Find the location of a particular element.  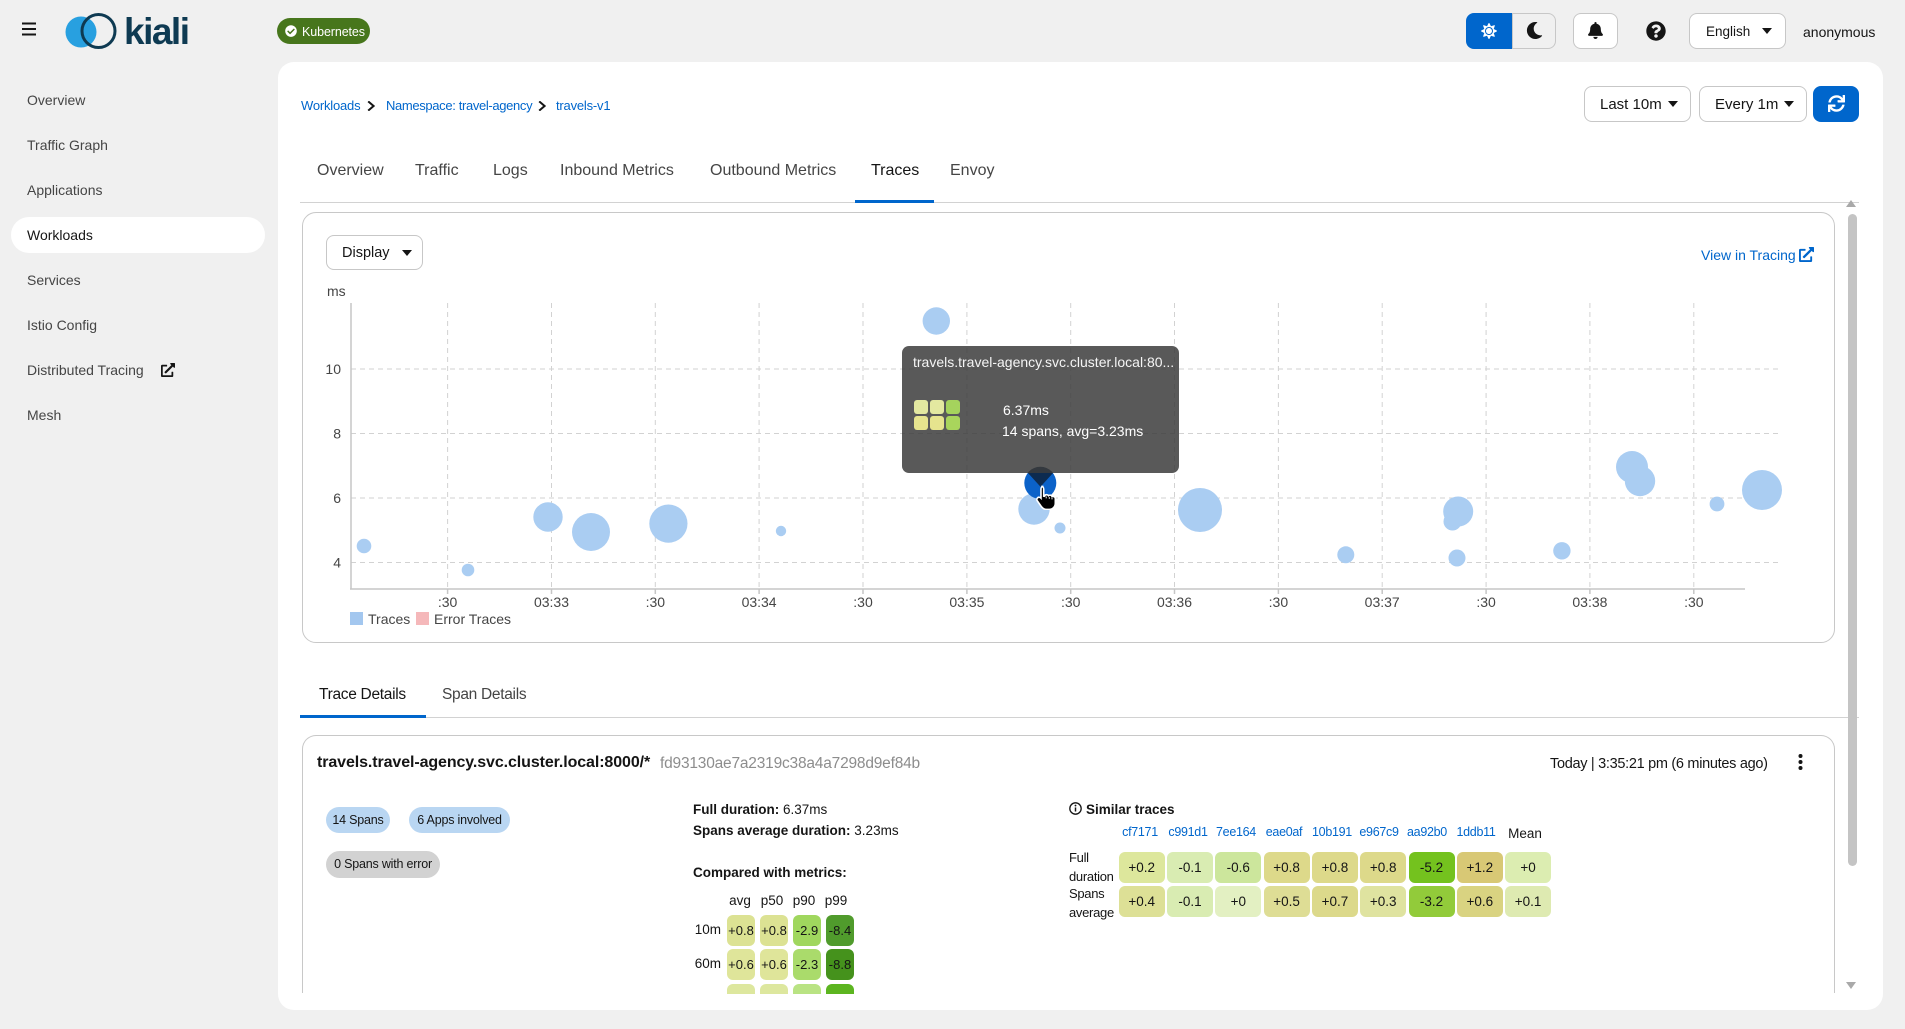

svg-text: 03:37 is located at coordinates (1382, 602).